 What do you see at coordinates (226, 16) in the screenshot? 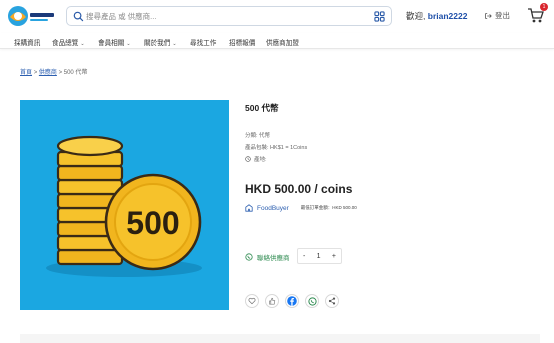
I see `search-input` at bounding box center [226, 16].